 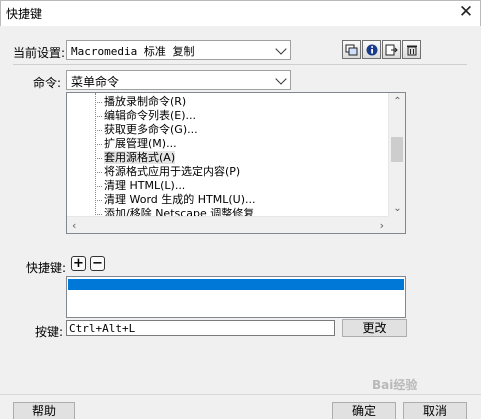 I want to click on current-set-value: Macromedia 标准 复制, so click(x=133, y=51).